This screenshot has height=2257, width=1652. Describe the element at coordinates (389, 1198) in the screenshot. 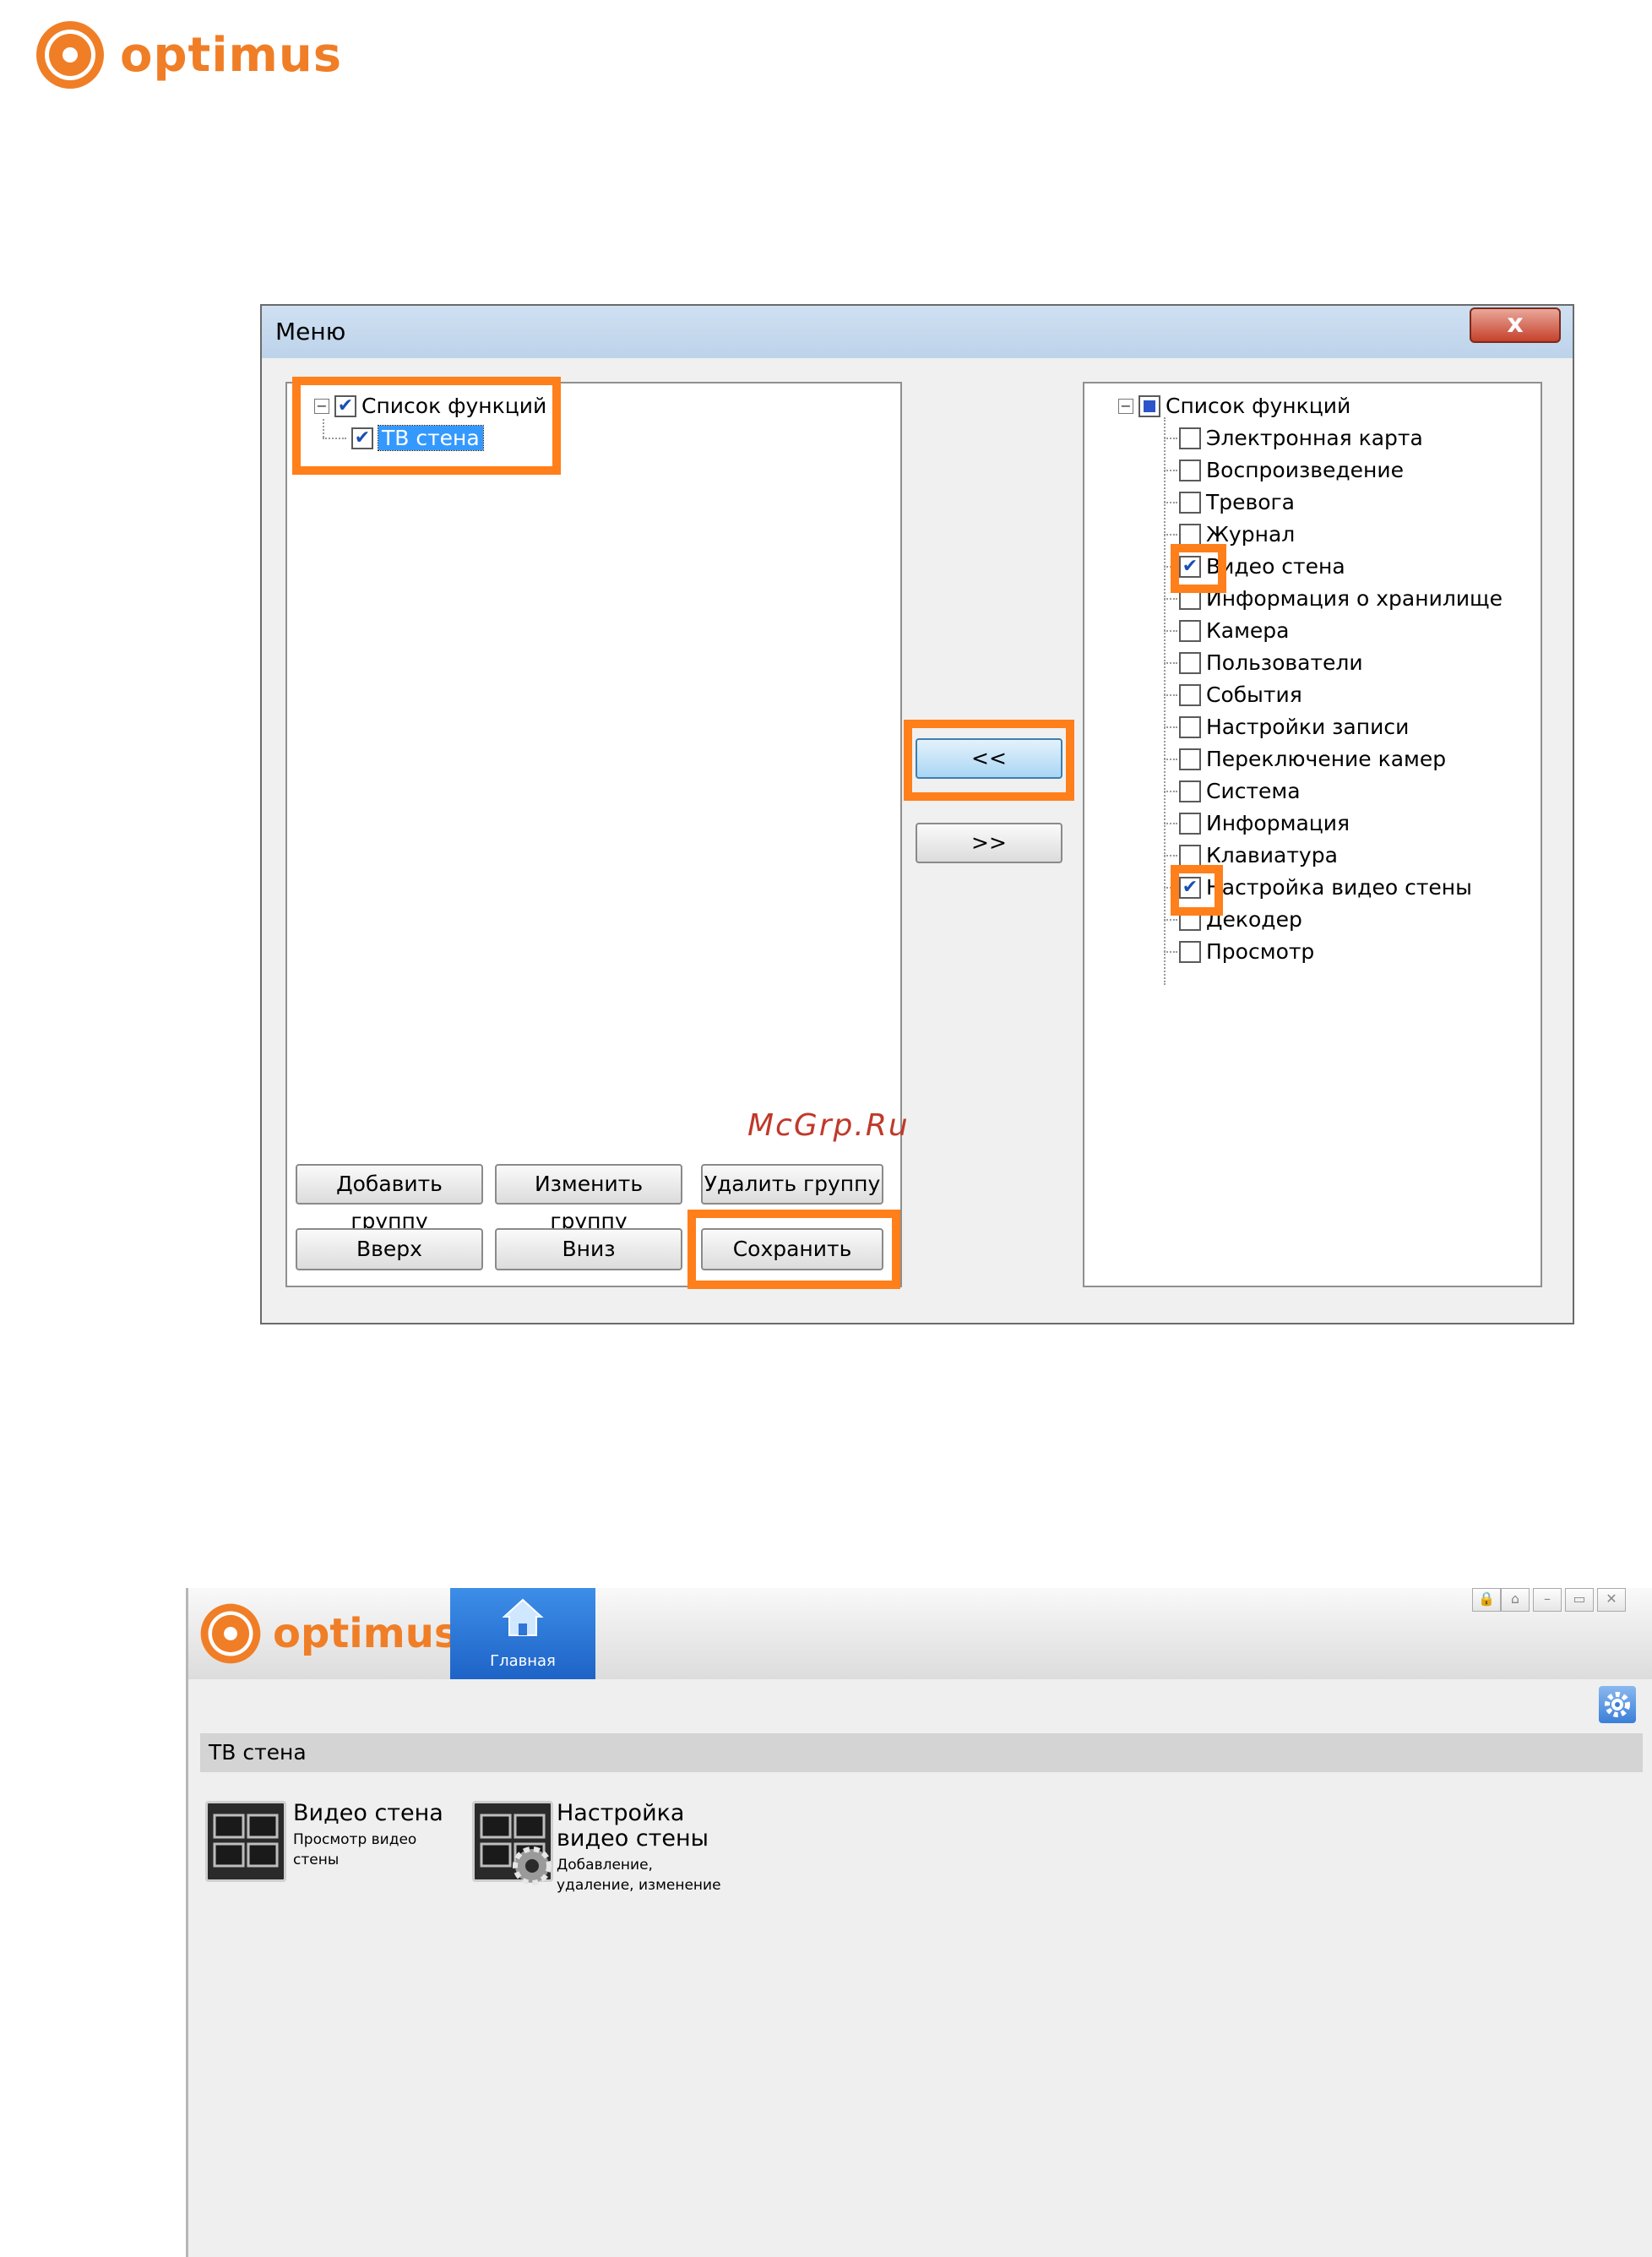

I see `add-group-button: Добавить группу` at that location.